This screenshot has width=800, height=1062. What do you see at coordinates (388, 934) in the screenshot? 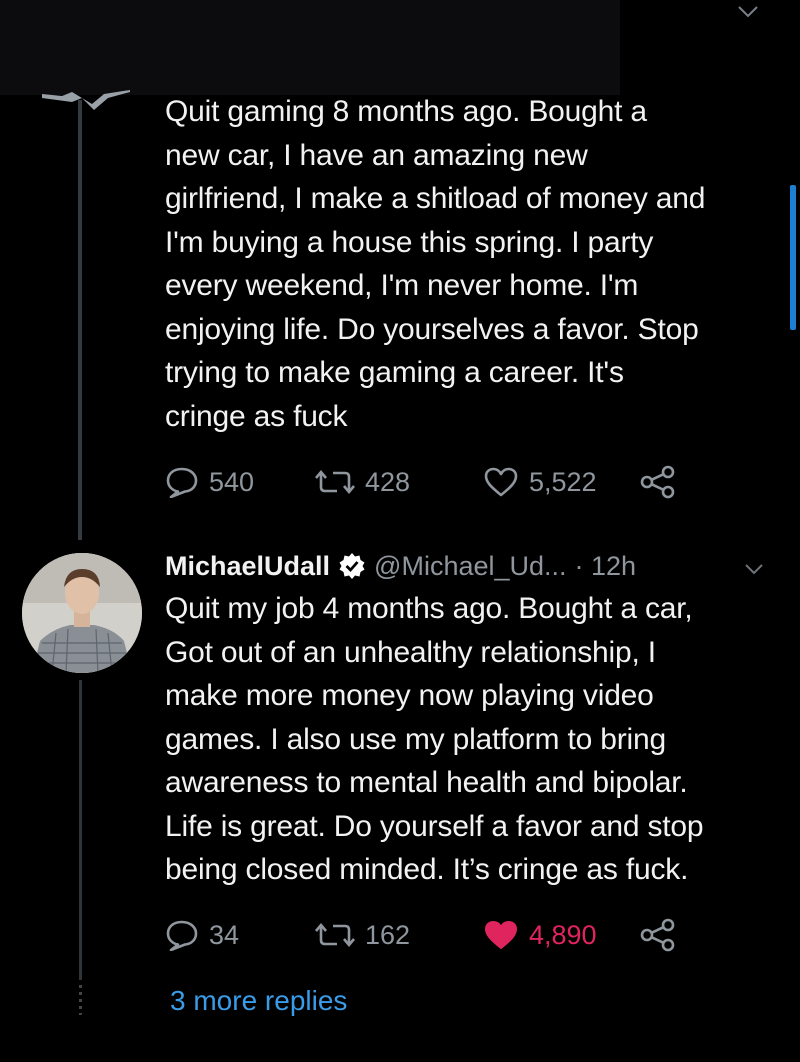
I see `retweet-count: 162` at bounding box center [388, 934].